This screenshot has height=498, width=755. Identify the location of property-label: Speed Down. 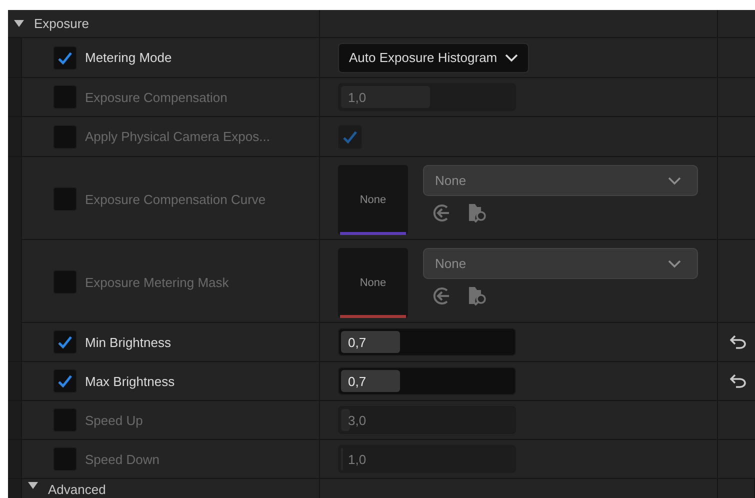
(122, 459).